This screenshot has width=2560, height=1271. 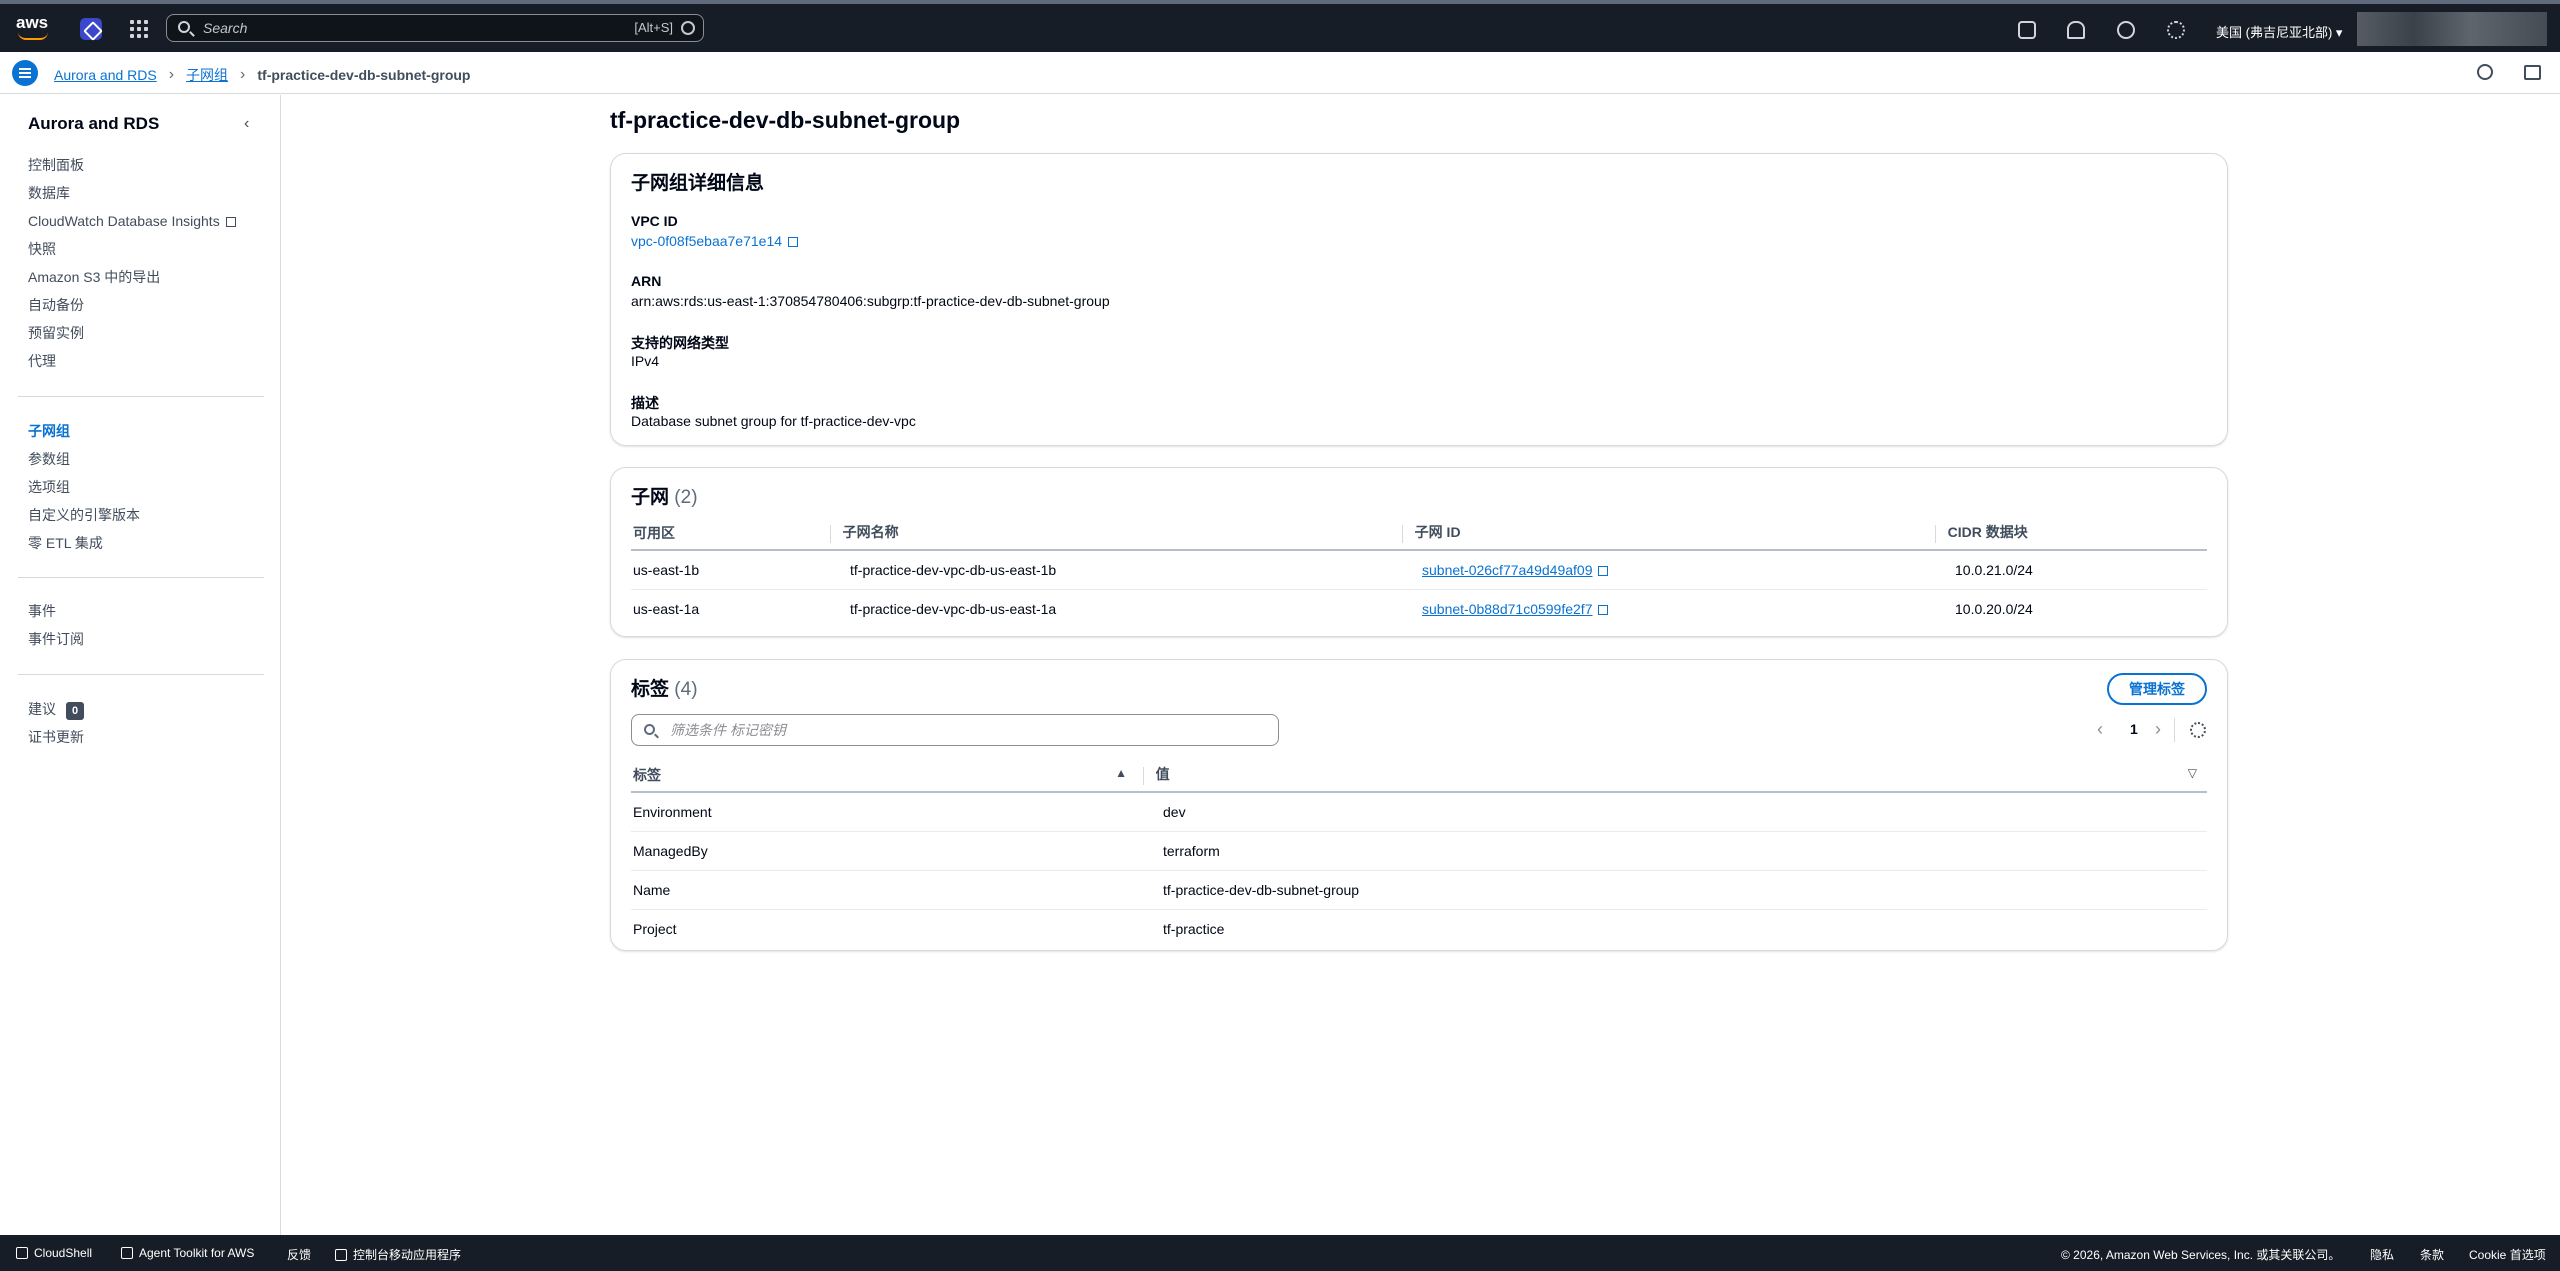 What do you see at coordinates (84, 431) in the screenshot?
I see `sidebar-item-subnet-groups: 子网组` at bounding box center [84, 431].